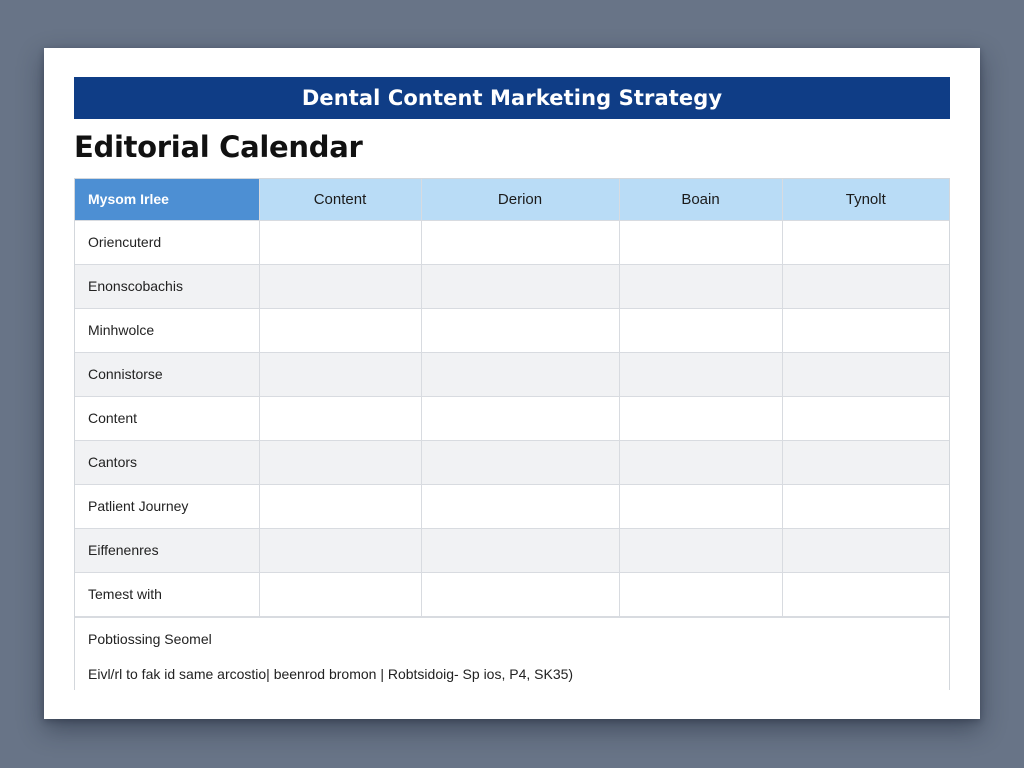 The image size is (1024, 768). I want to click on column-header: Boain, so click(700, 200).